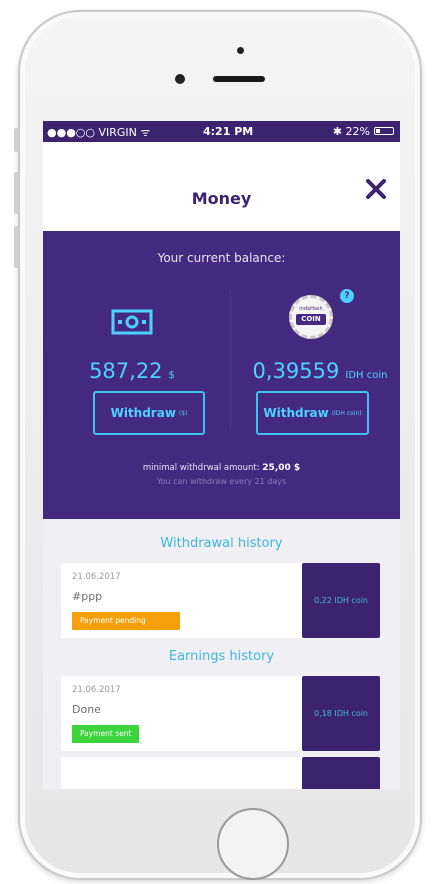 The height and width of the screenshot is (884, 436). Describe the element at coordinates (132, 346) in the screenshot. I see `usd-balance: 587,22 $ Withdraw ($)` at that location.